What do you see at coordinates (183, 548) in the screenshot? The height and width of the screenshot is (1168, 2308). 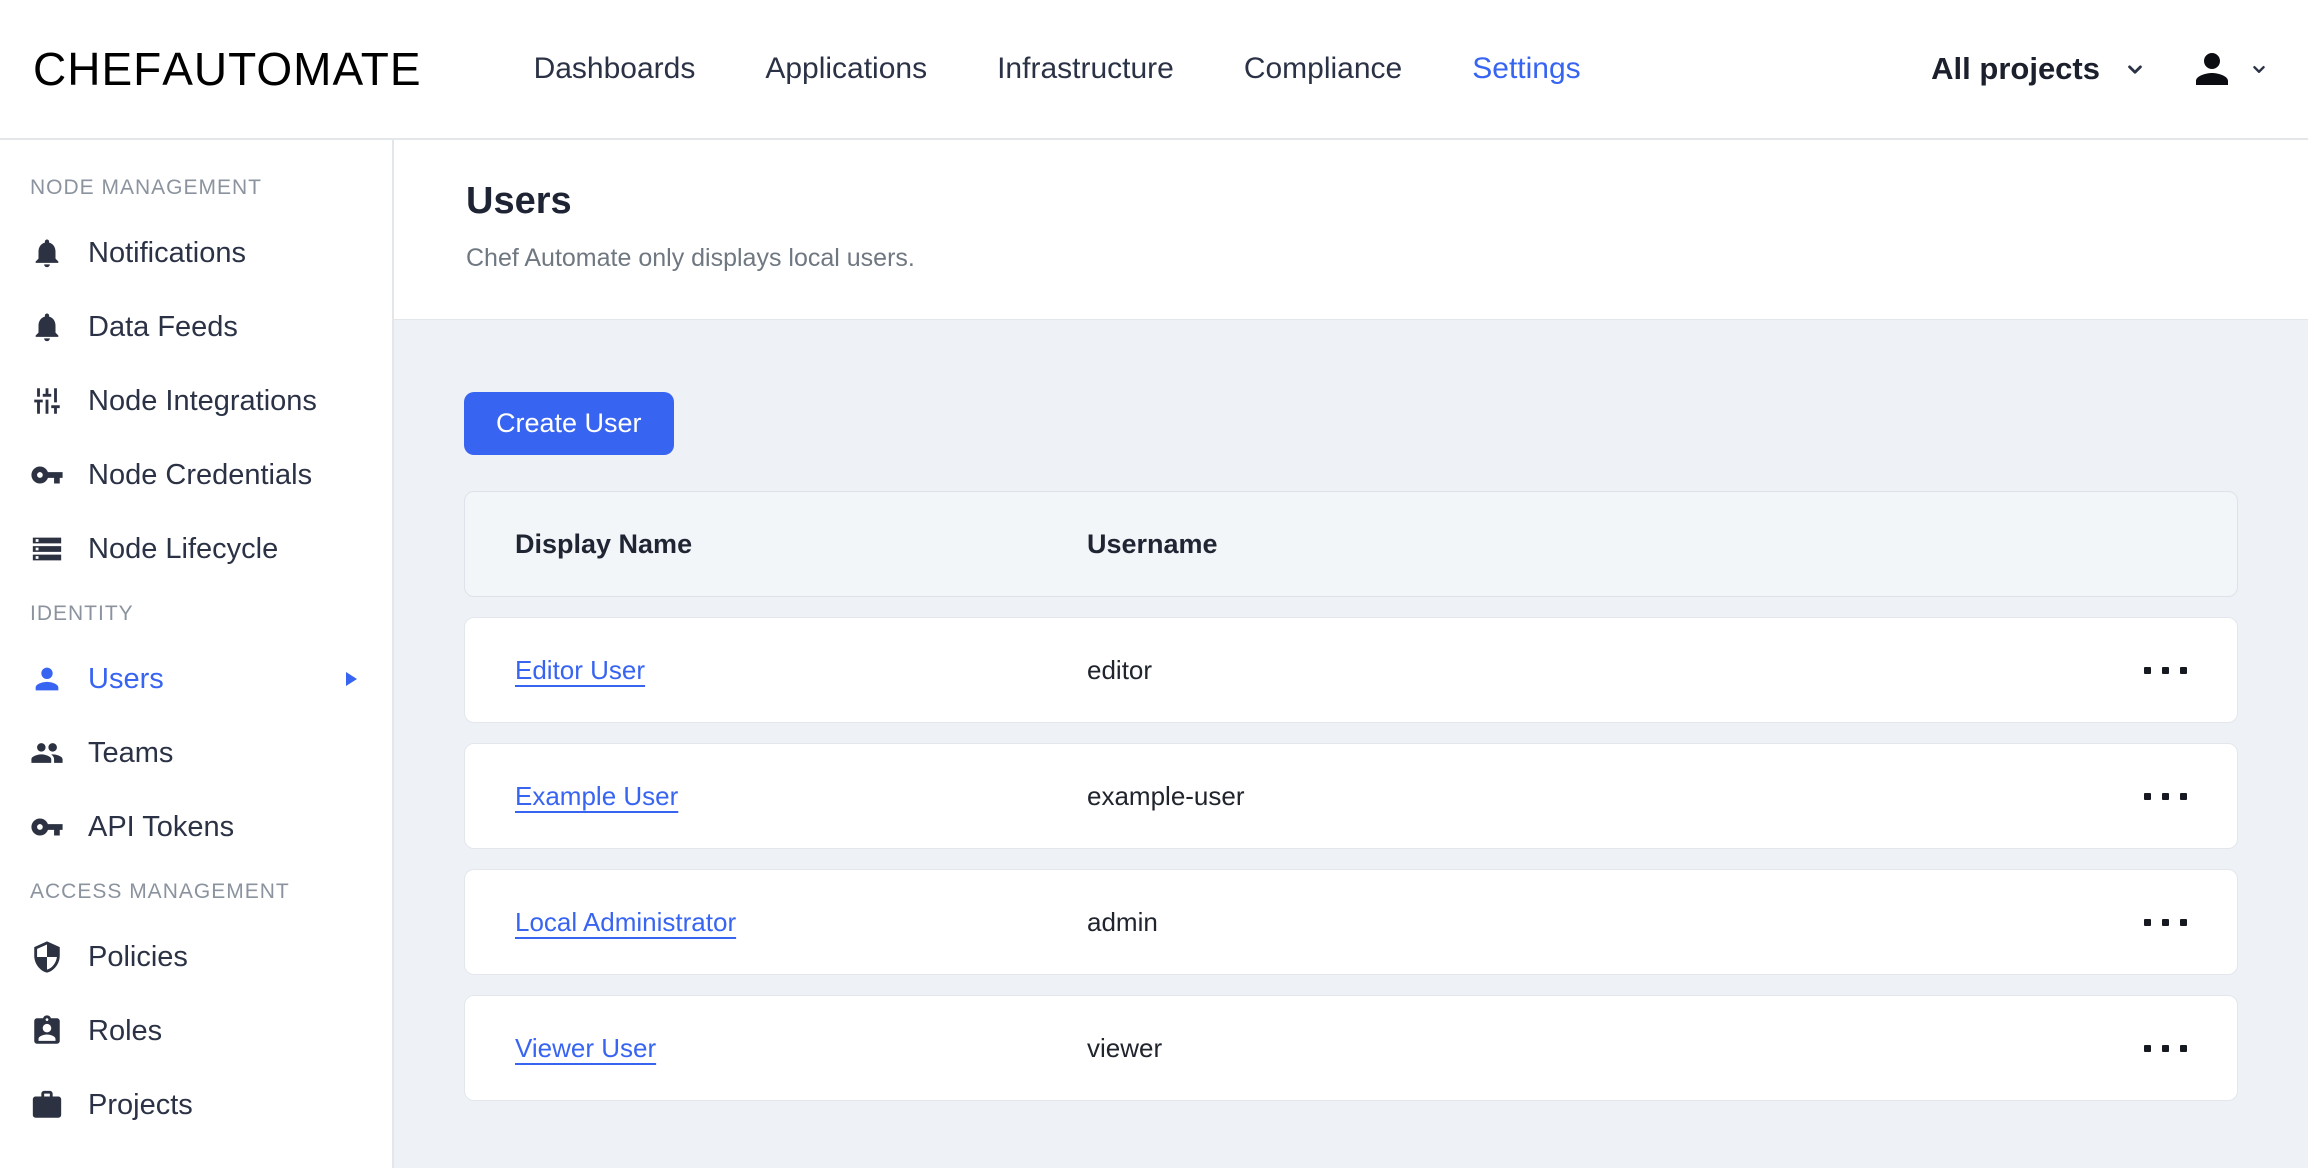 I see `sidebar-item-label: Node Lifecycle` at bounding box center [183, 548].